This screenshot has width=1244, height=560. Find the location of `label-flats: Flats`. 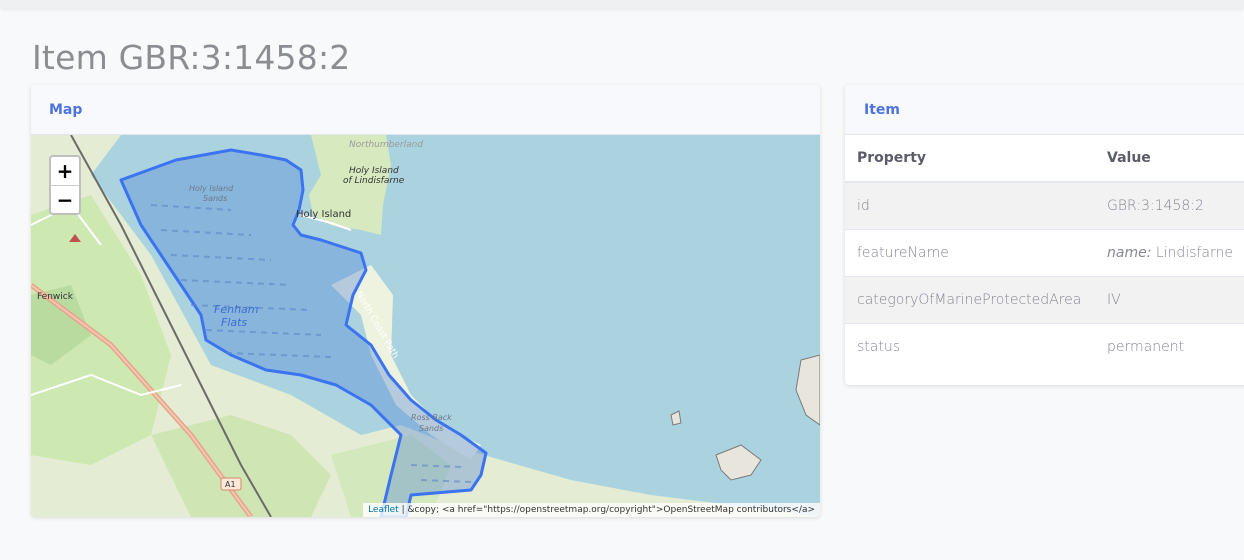

label-flats: Flats is located at coordinates (234, 322).